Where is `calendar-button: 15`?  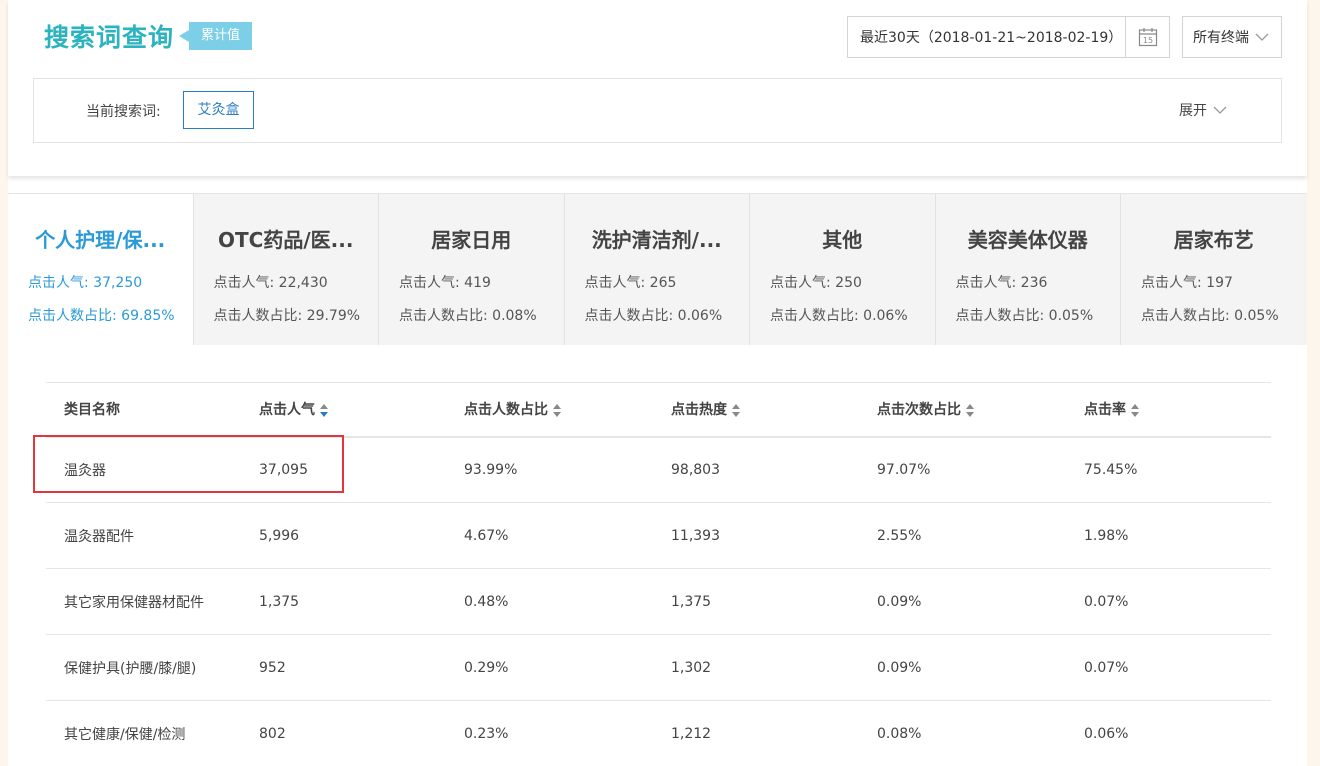 calendar-button: 15 is located at coordinates (1147, 37).